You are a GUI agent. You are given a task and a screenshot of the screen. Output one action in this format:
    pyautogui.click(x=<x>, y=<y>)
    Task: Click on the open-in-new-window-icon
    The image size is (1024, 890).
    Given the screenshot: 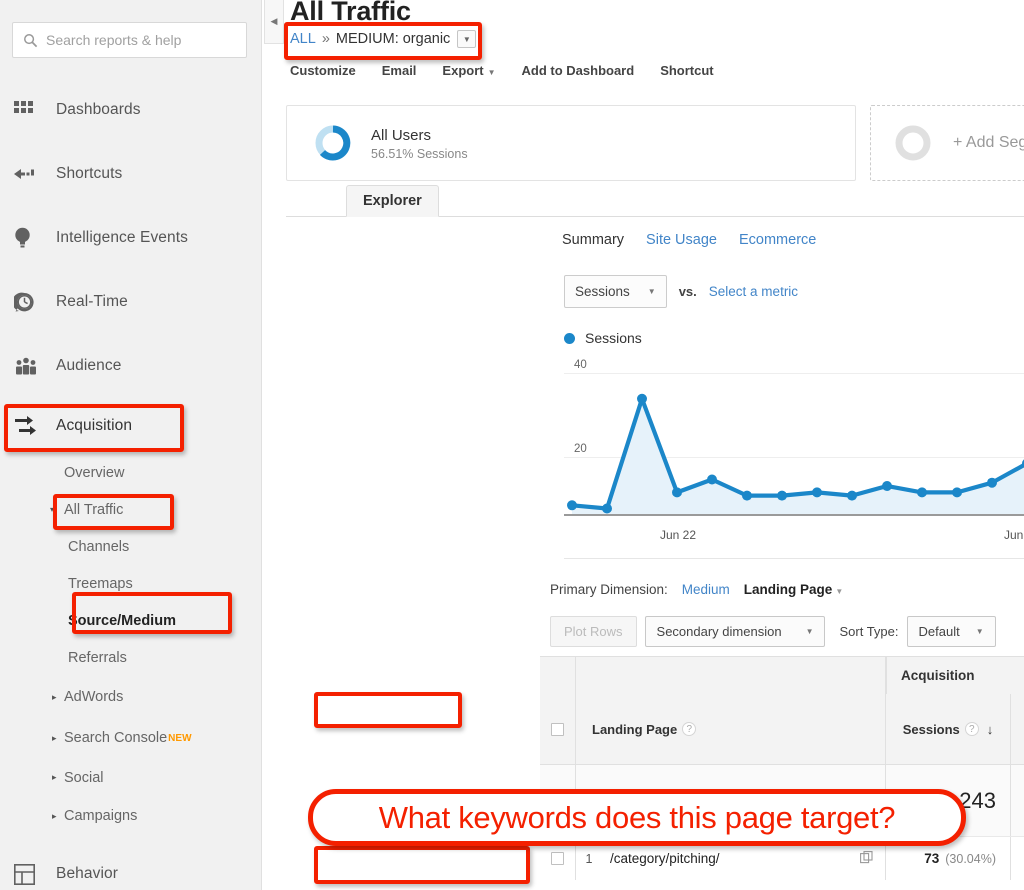 What is the action you would take?
    pyautogui.click(x=866, y=858)
    